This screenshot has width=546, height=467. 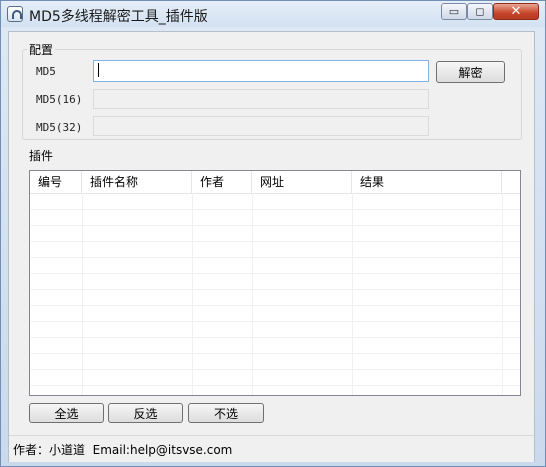 What do you see at coordinates (261, 126) in the screenshot?
I see `md5-32-field` at bounding box center [261, 126].